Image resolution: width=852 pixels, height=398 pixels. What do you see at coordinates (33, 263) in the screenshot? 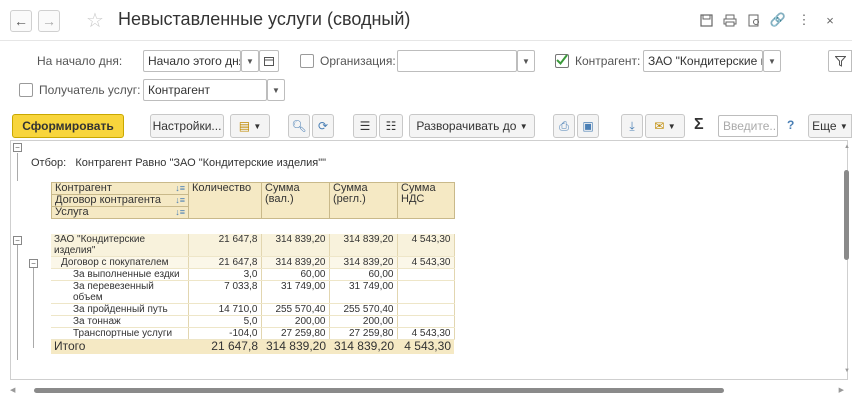
I see `collapse-subgroup-icon: −` at bounding box center [33, 263].